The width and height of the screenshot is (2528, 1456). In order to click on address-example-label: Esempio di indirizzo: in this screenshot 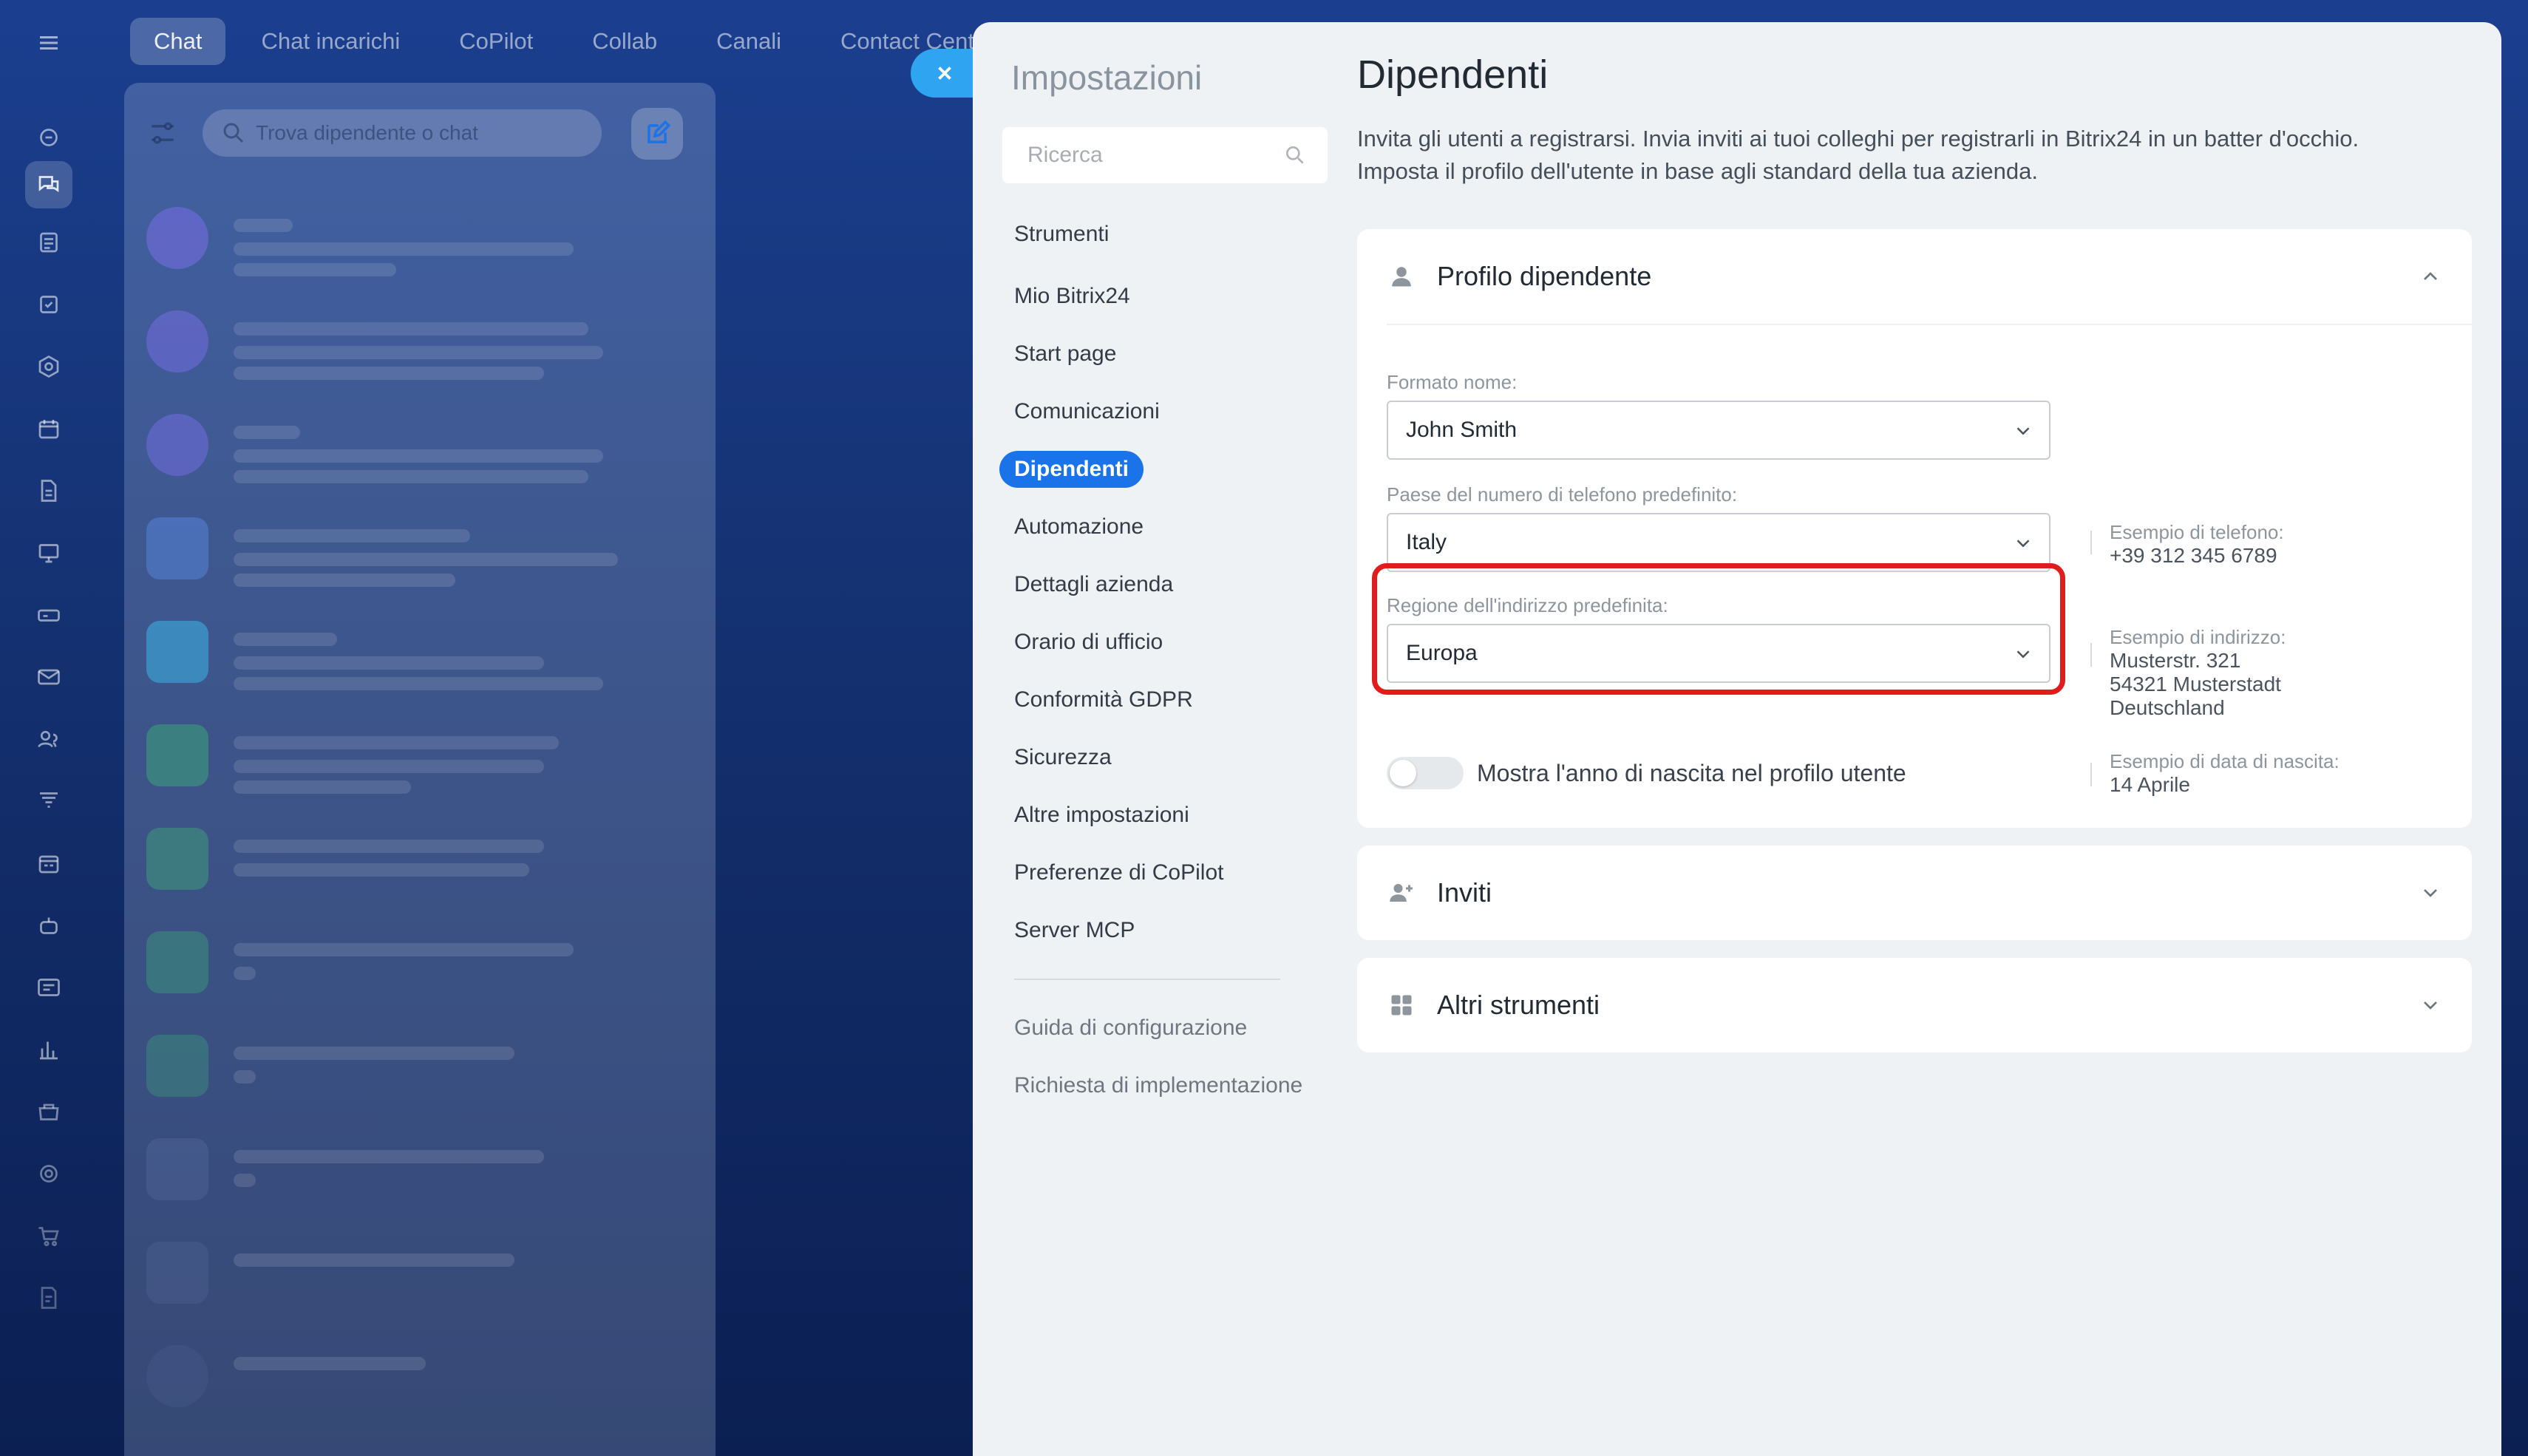, I will do `click(2198, 637)`.